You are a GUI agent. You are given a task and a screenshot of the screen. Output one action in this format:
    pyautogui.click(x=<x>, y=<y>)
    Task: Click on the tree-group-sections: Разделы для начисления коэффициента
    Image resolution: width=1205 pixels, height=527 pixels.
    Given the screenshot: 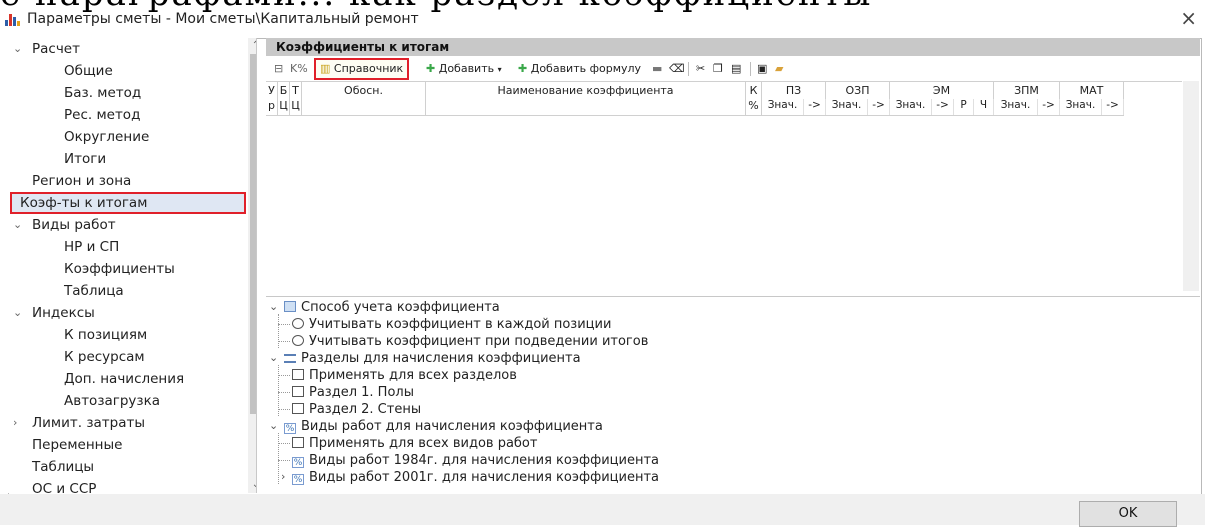 What is the action you would take?
    pyautogui.click(x=432, y=358)
    